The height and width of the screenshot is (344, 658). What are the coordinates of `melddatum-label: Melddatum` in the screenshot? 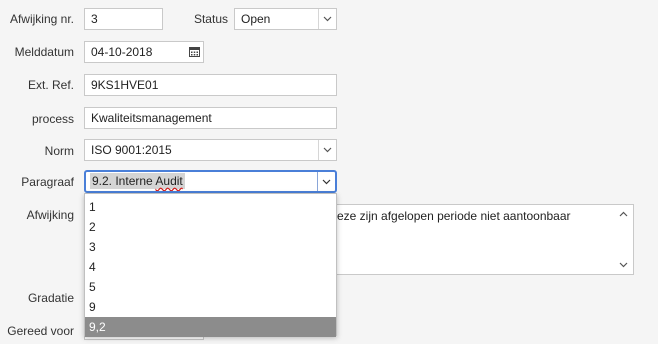 It's located at (44, 52).